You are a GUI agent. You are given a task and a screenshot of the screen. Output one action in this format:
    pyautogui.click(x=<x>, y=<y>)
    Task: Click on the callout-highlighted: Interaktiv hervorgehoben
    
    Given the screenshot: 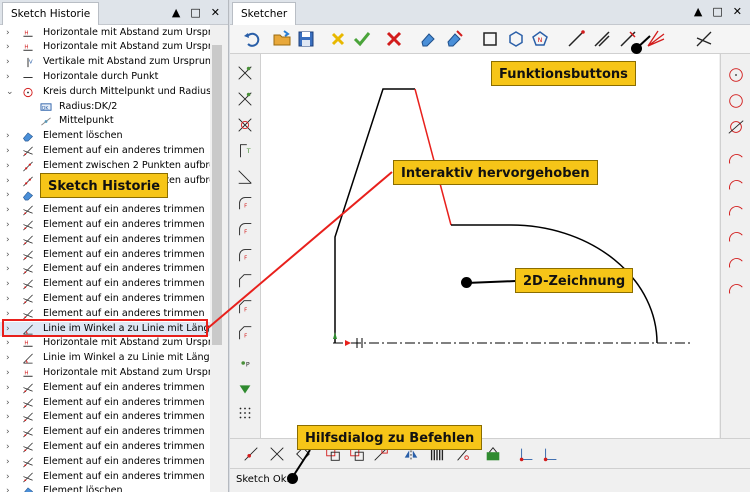 What is the action you would take?
    pyautogui.click(x=495, y=172)
    